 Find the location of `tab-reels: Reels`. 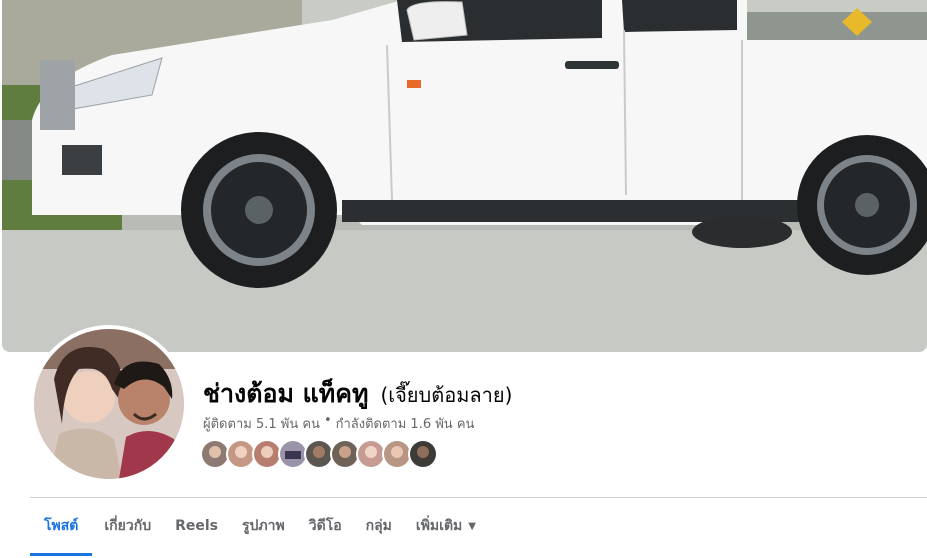

tab-reels: Reels is located at coordinates (196, 526).